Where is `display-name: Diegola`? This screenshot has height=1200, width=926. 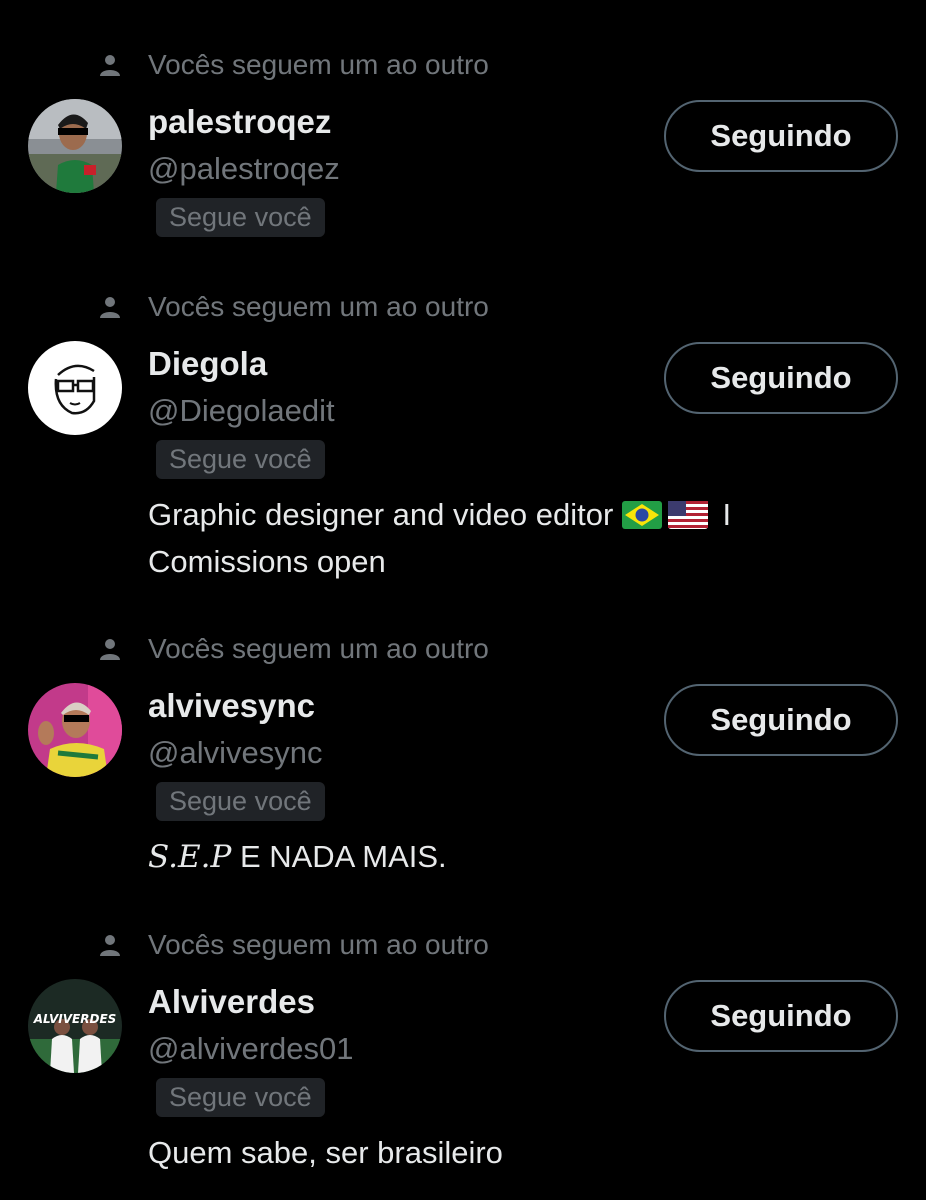 display-name: Diegola is located at coordinates (207, 364).